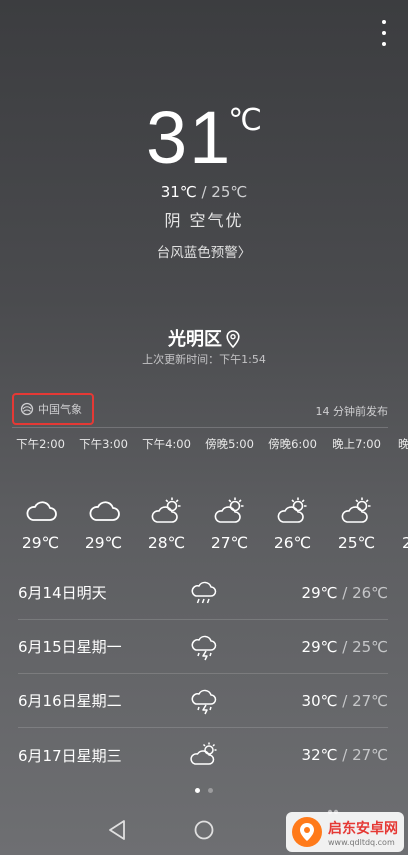 This screenshot has height=855, width=408. I want to click on cma-label: 中国气象, so click(60, 409).